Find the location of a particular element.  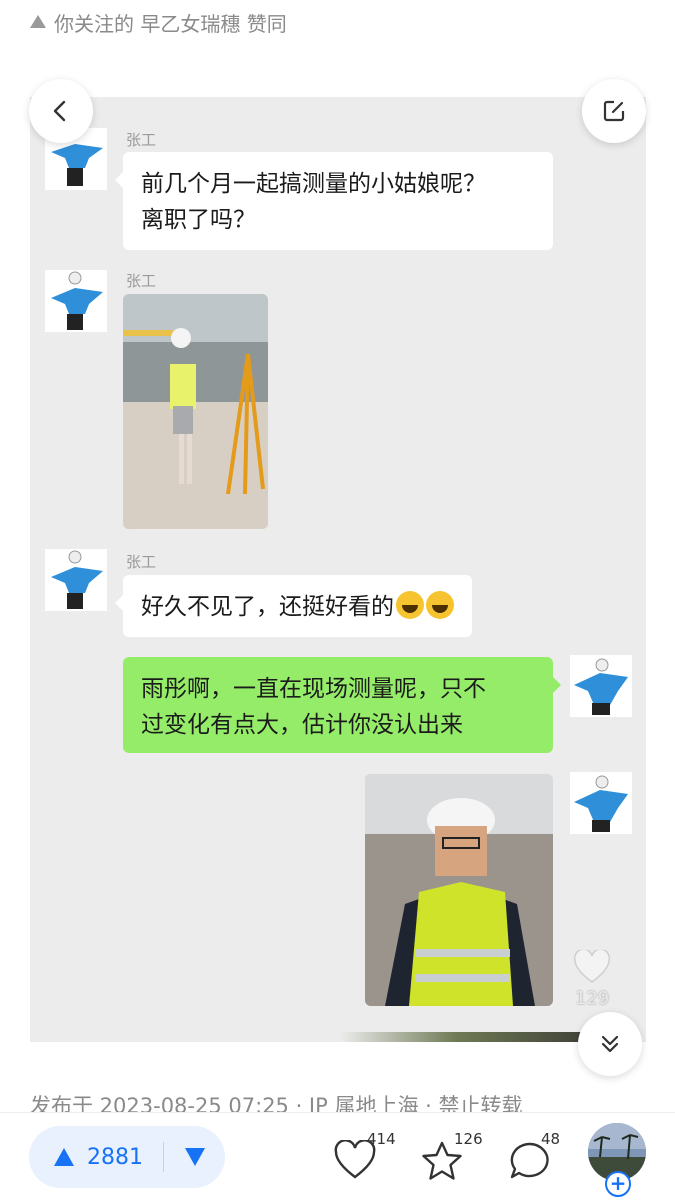

vote-pill: 2881 is located at coordinates (127, 1157).